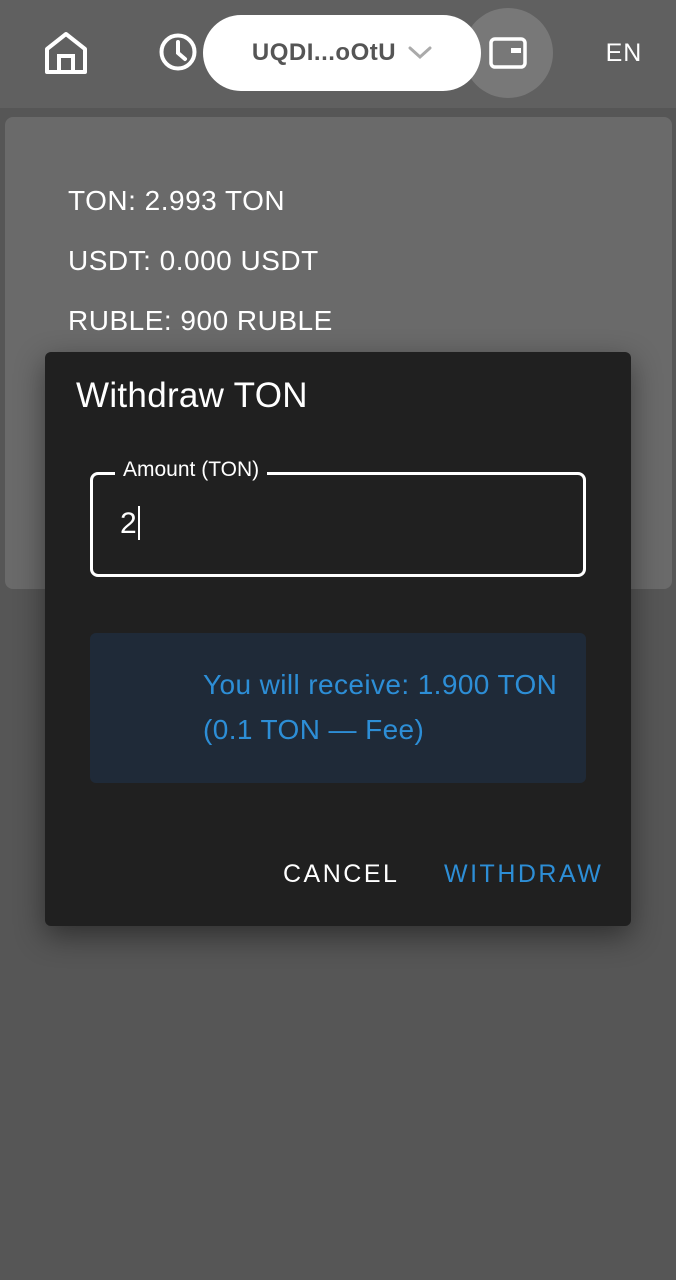 Image resolution: width=676 pixels, height=1280 pixels. Describe the element at coordinates (191, 470) in the screenshot. I see `amount-label: Amount (TON)` at that location.